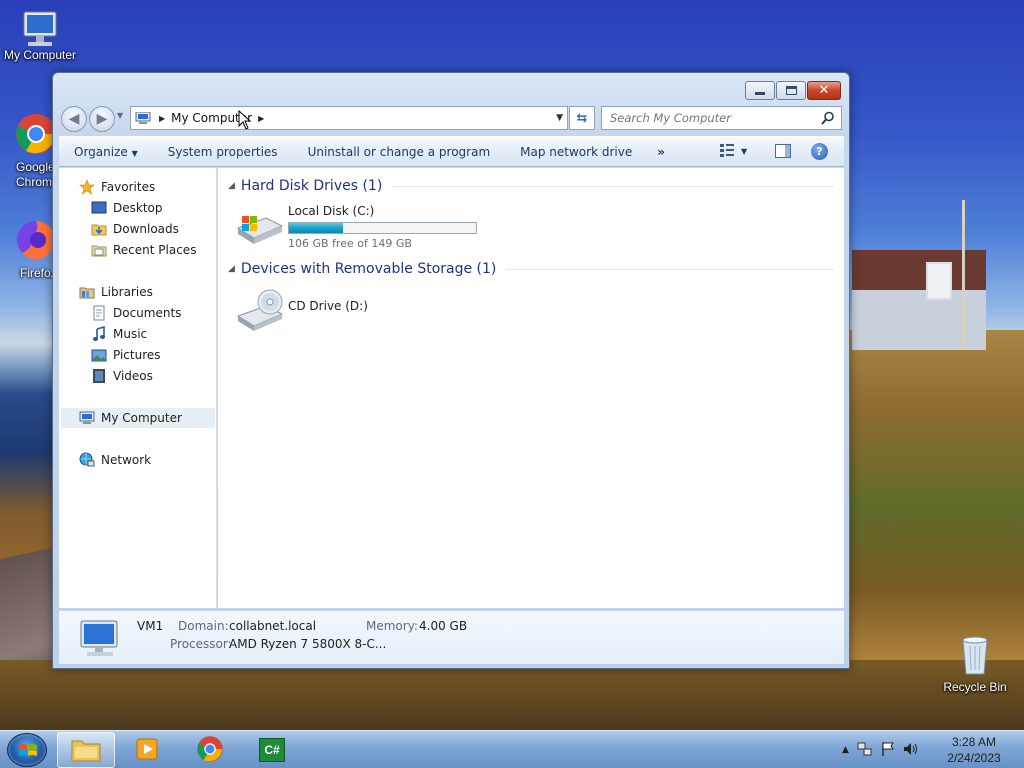 Image resolution: width=1024 pixels, height=768 pixels. What do you see at coordinates (102, 119) in the screenshot?
I see `forward-button: ▶` at bounding box center [102, 119].